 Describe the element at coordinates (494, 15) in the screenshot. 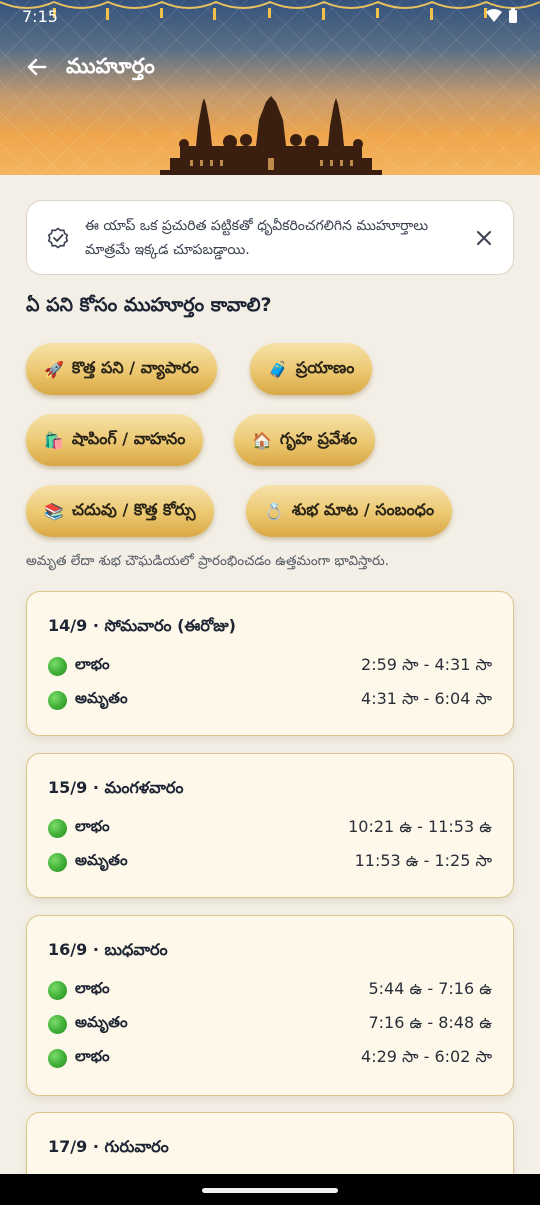

I see `wifi-icon` at that location.